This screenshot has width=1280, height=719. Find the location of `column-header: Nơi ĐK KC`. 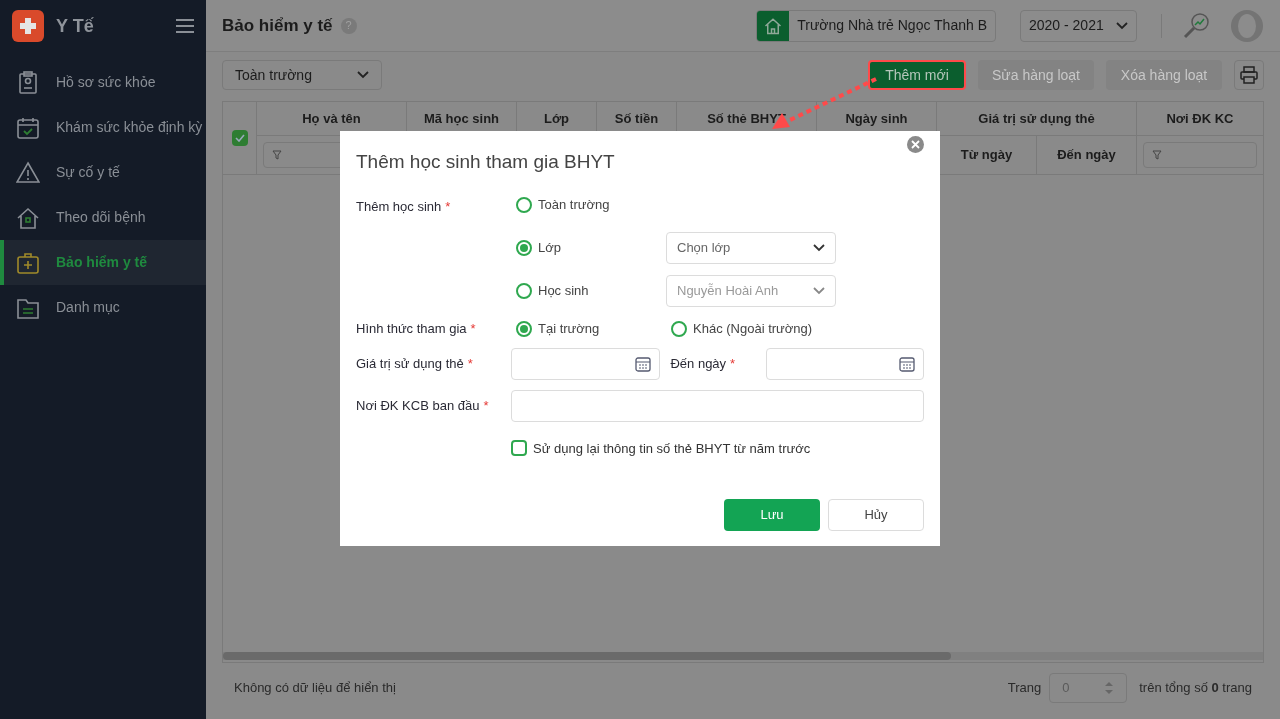

column-header: Nơi ĐK KC is located at coordinates (1200, 119).